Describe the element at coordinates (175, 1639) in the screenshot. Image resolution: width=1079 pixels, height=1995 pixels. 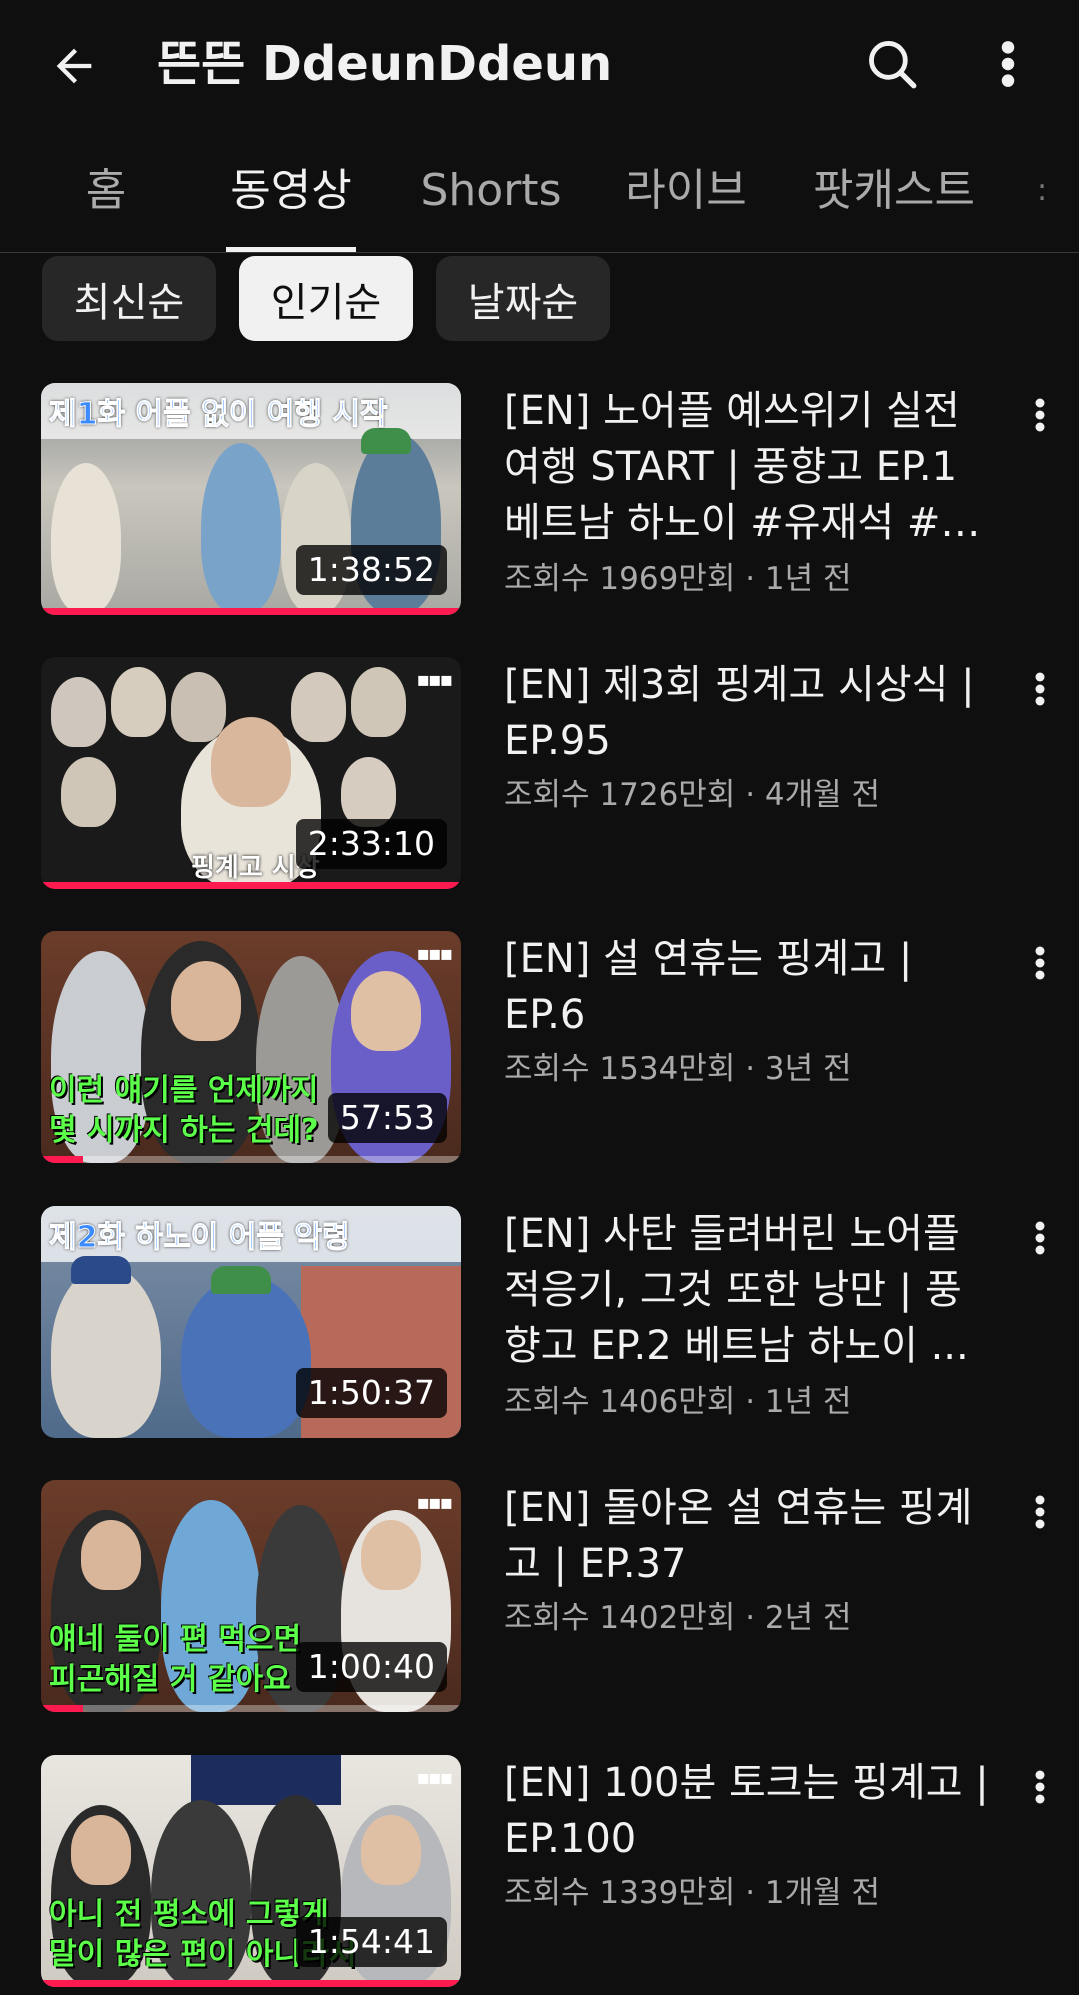
I see `thumbnail-caption: 얘네 둘이 편 먹으면` at that location.